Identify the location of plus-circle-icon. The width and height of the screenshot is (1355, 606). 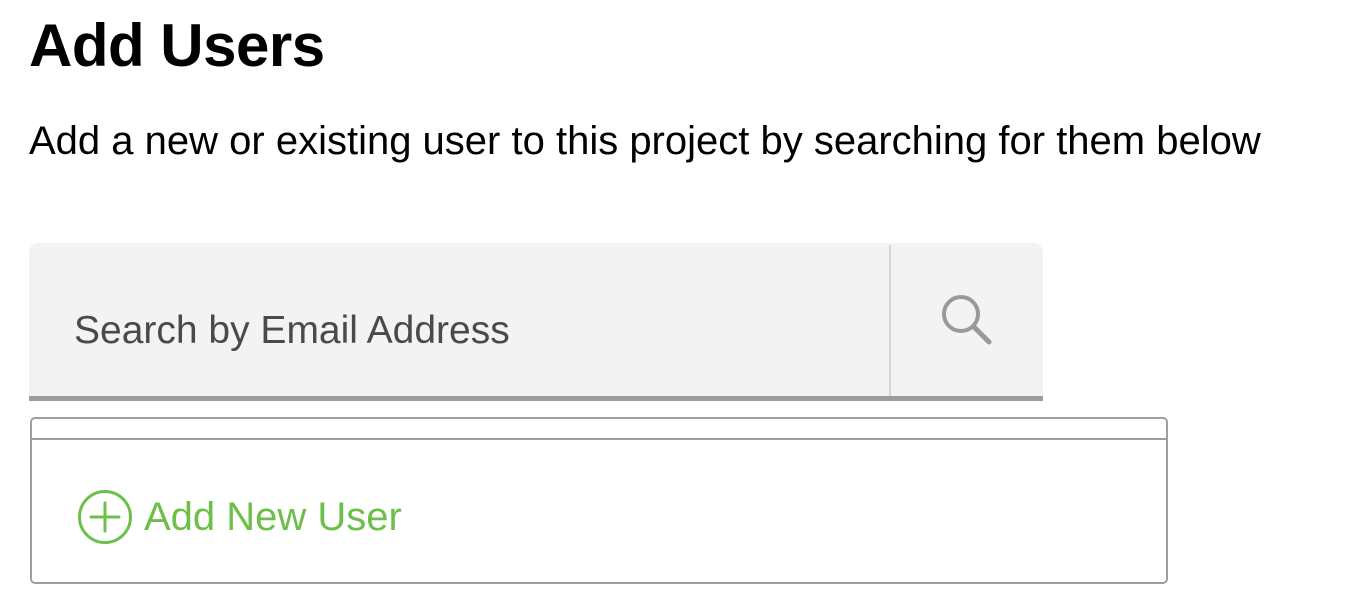
(105, 517).